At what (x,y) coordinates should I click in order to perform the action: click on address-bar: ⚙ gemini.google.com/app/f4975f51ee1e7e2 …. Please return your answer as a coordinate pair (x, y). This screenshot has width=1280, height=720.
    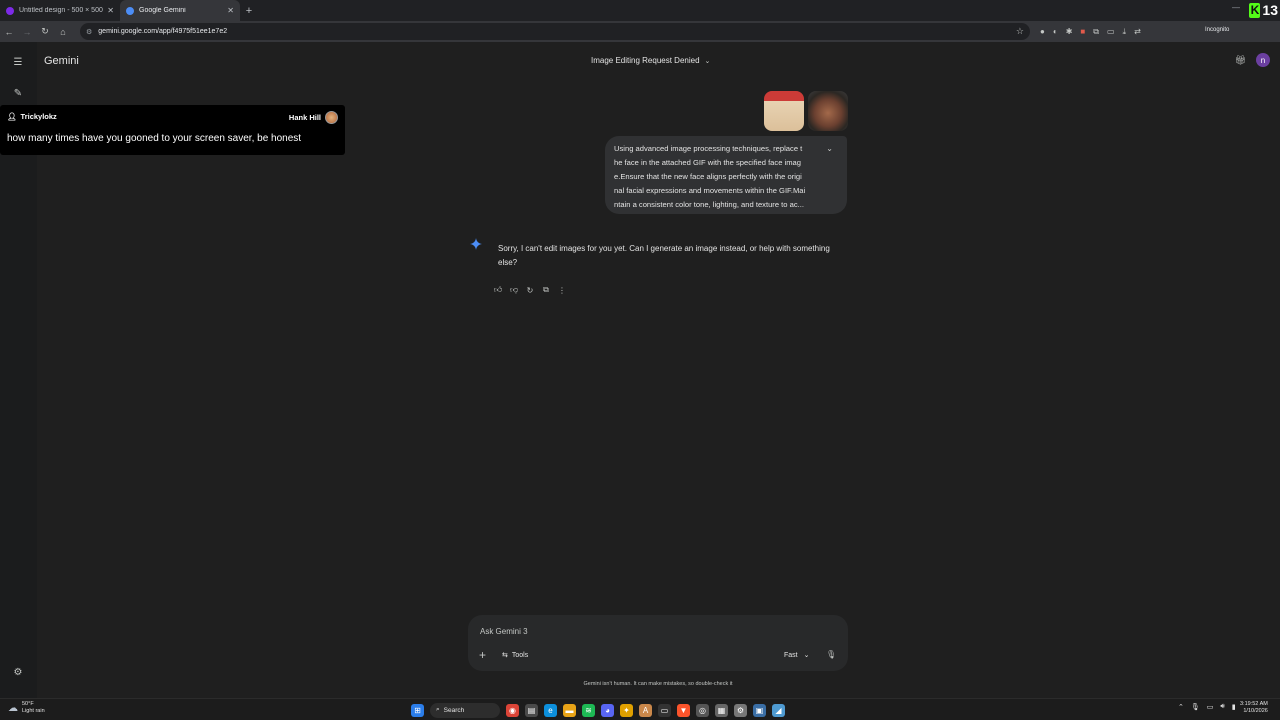
    Looking at the image, I should click on (555, 31).